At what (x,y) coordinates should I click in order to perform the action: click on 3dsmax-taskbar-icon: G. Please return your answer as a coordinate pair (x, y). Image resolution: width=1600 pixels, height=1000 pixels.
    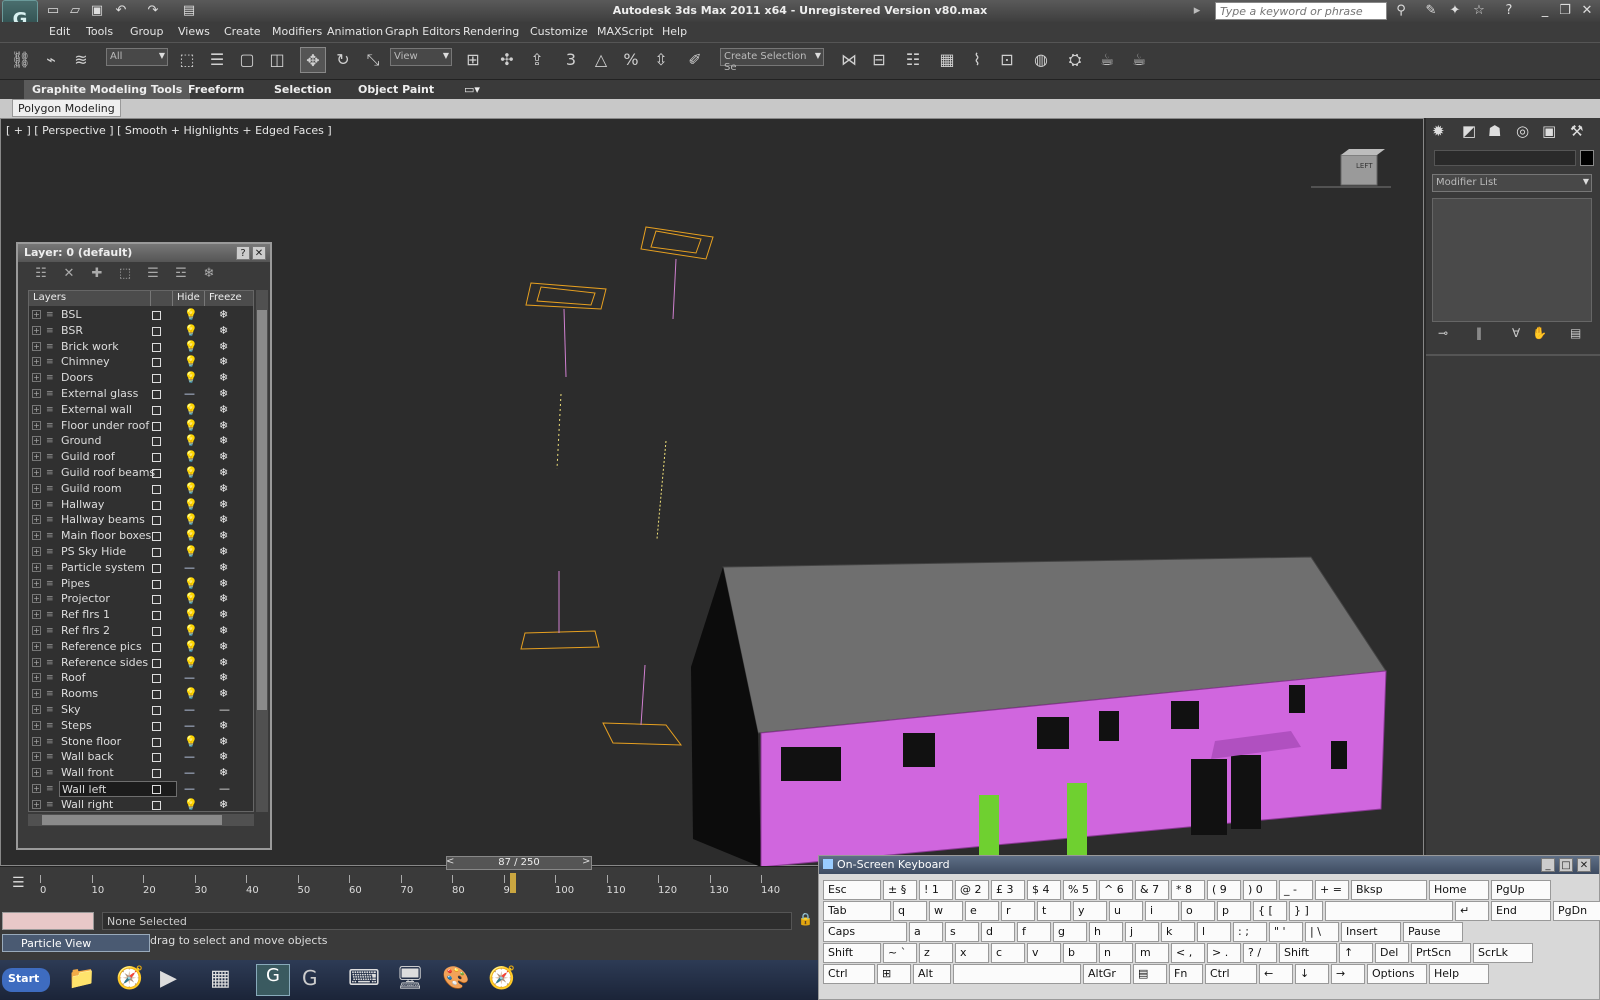
    Looking at the image, I should click on (273, 980).